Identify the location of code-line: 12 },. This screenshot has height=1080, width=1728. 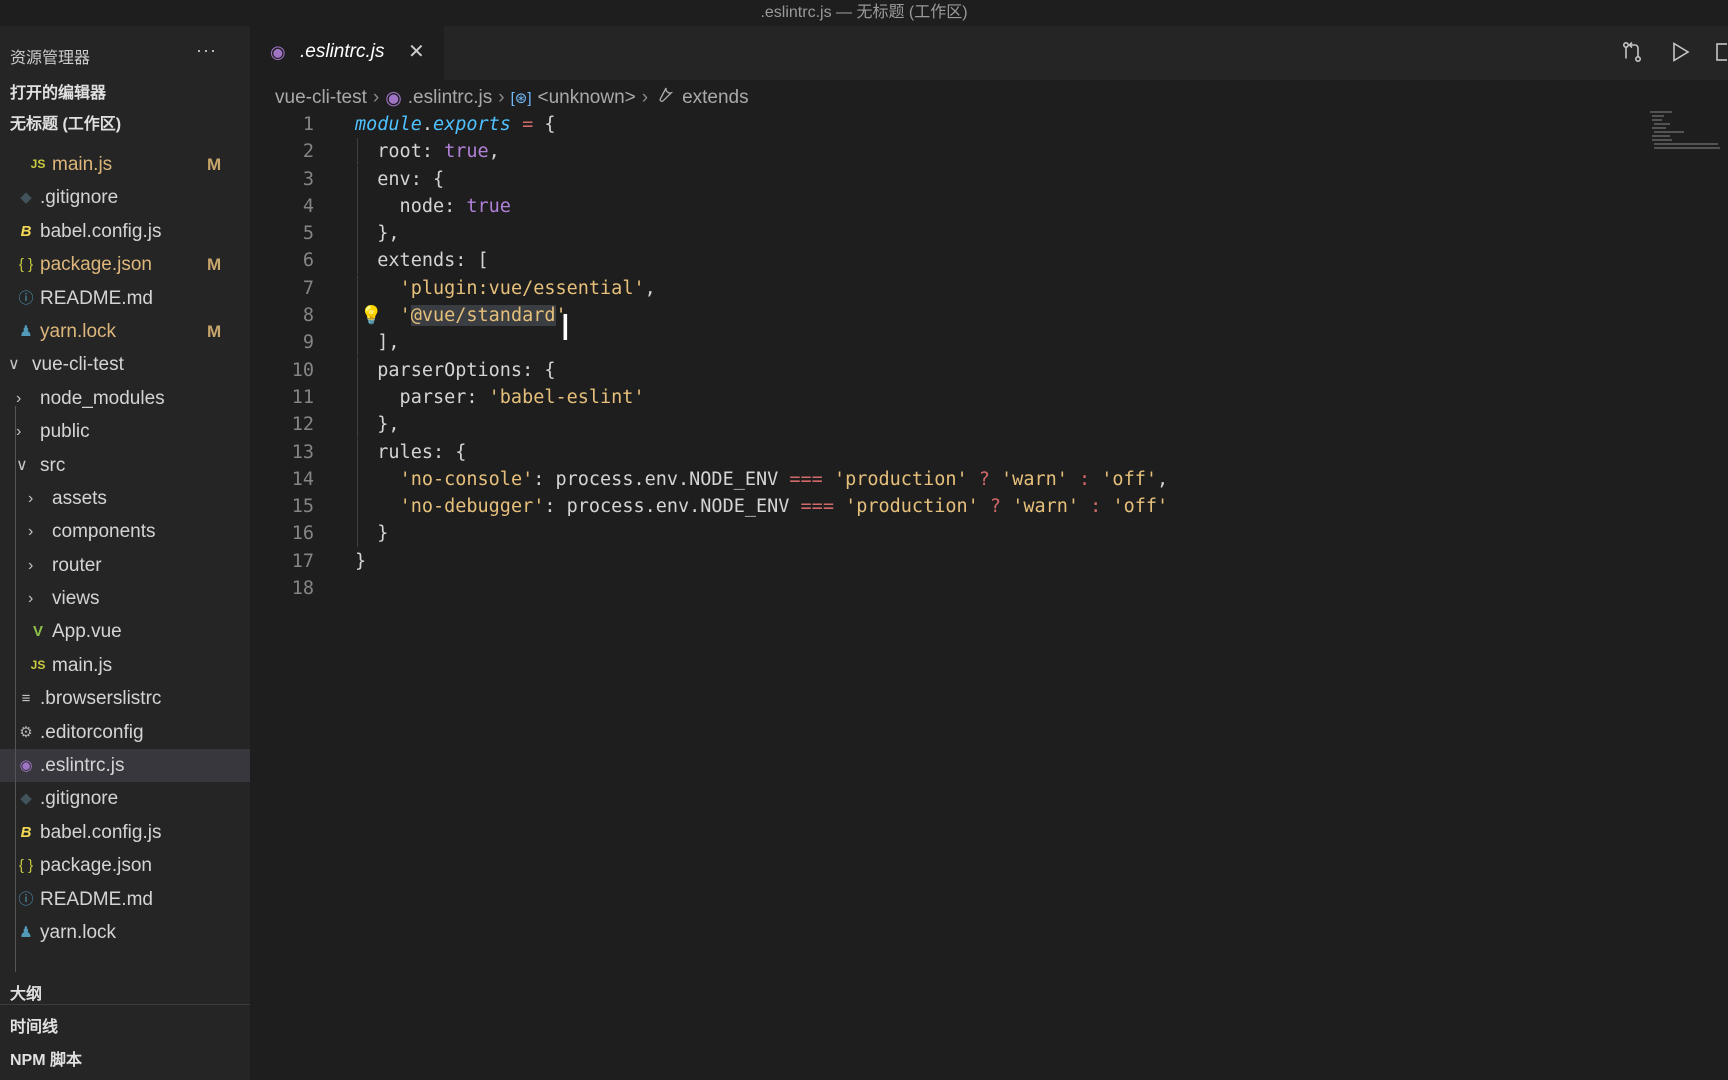
(825, 425).